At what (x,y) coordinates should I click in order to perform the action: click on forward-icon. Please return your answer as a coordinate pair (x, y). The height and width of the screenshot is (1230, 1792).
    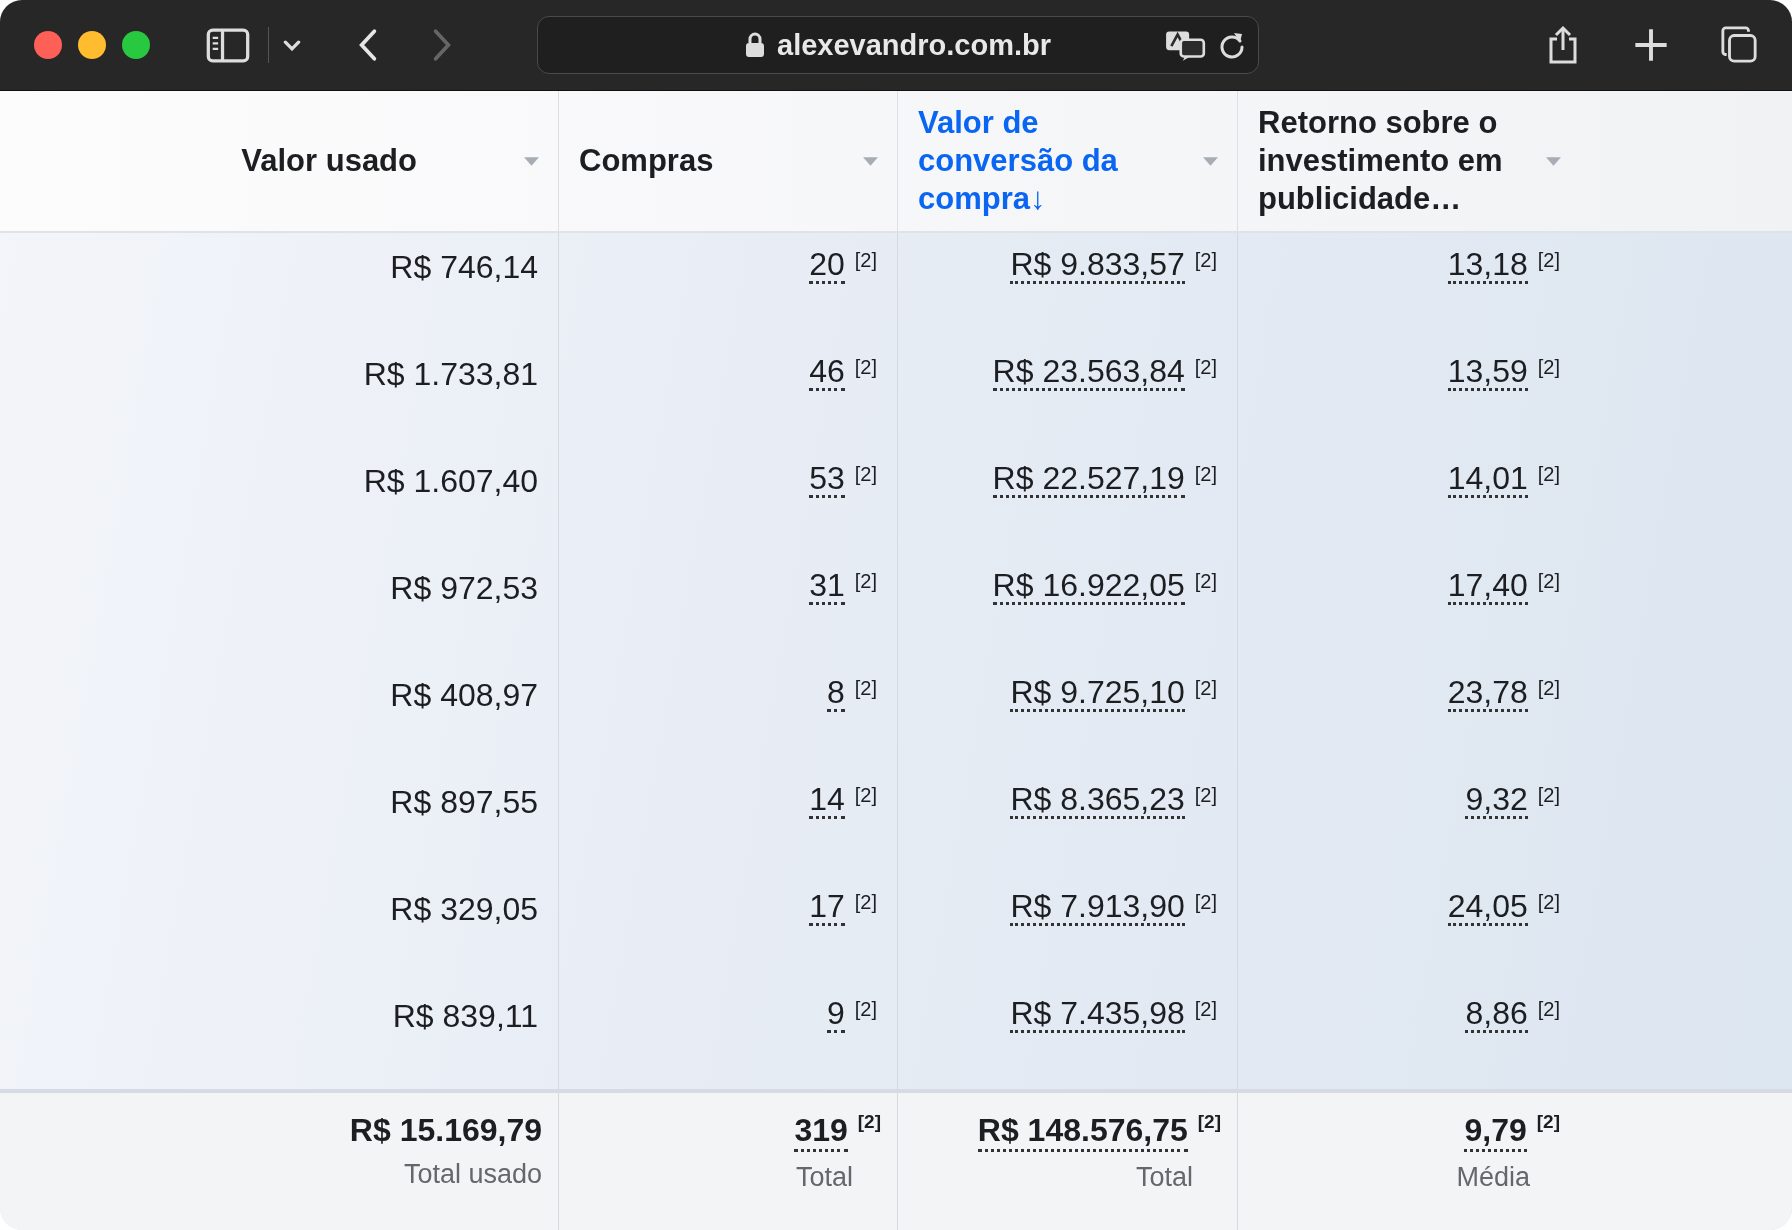
    Looking at the image, I should click on (442, 45).